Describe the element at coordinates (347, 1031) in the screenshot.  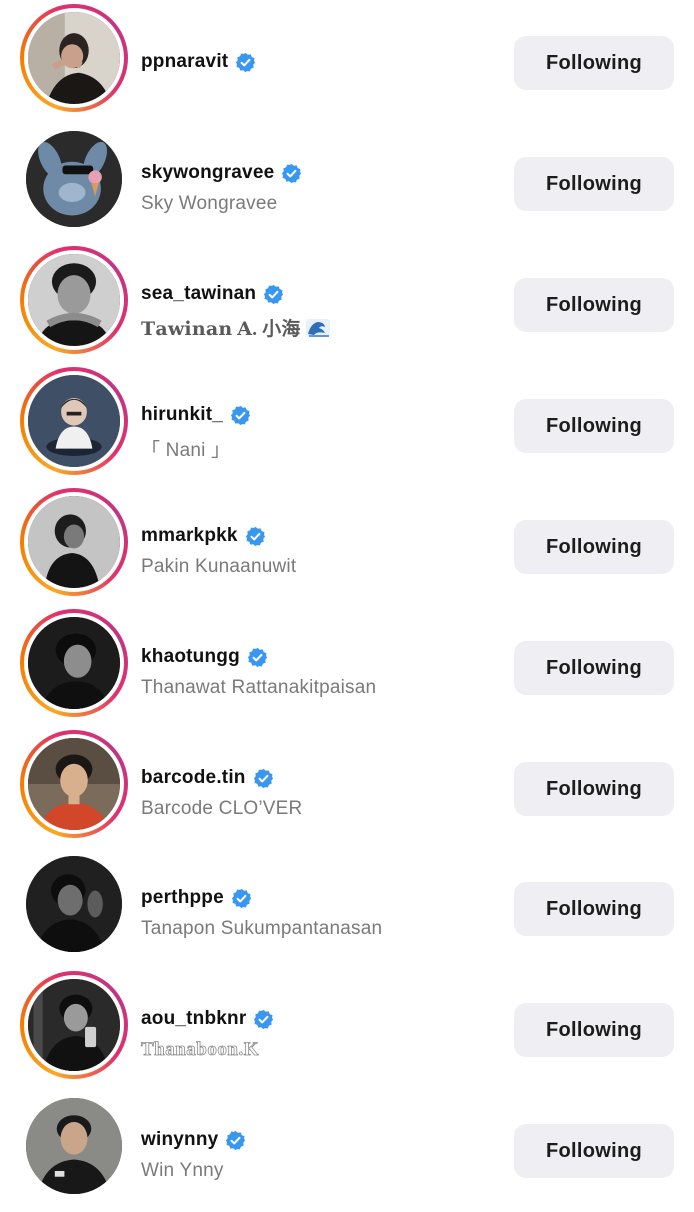
I see `list-item: aou_tnbknr Thanaboon.K Following` at that location.